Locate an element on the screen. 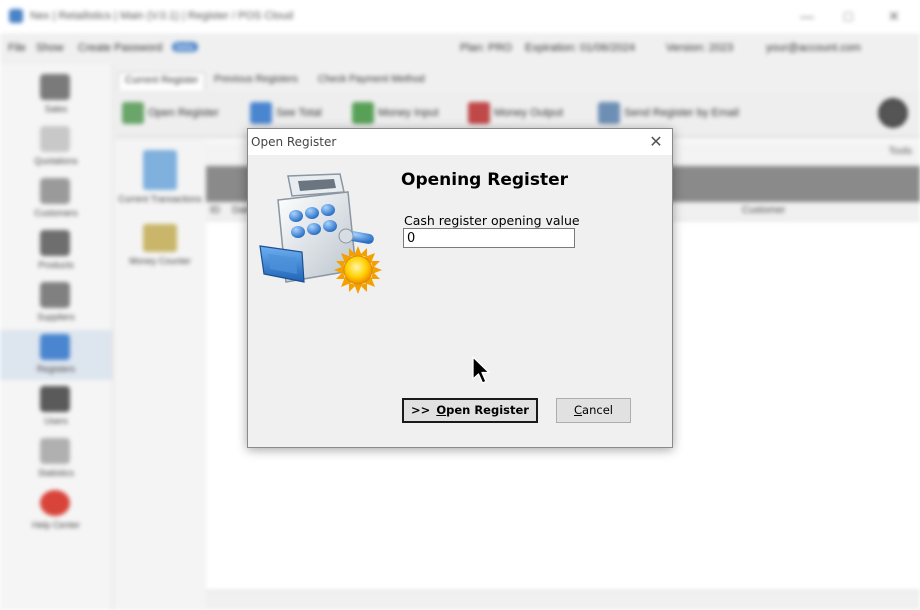 Image resolution: width=920 pixels, height=610 pixels. sidebar-item-statistics: Statistics is located at coordinates (56, 459).